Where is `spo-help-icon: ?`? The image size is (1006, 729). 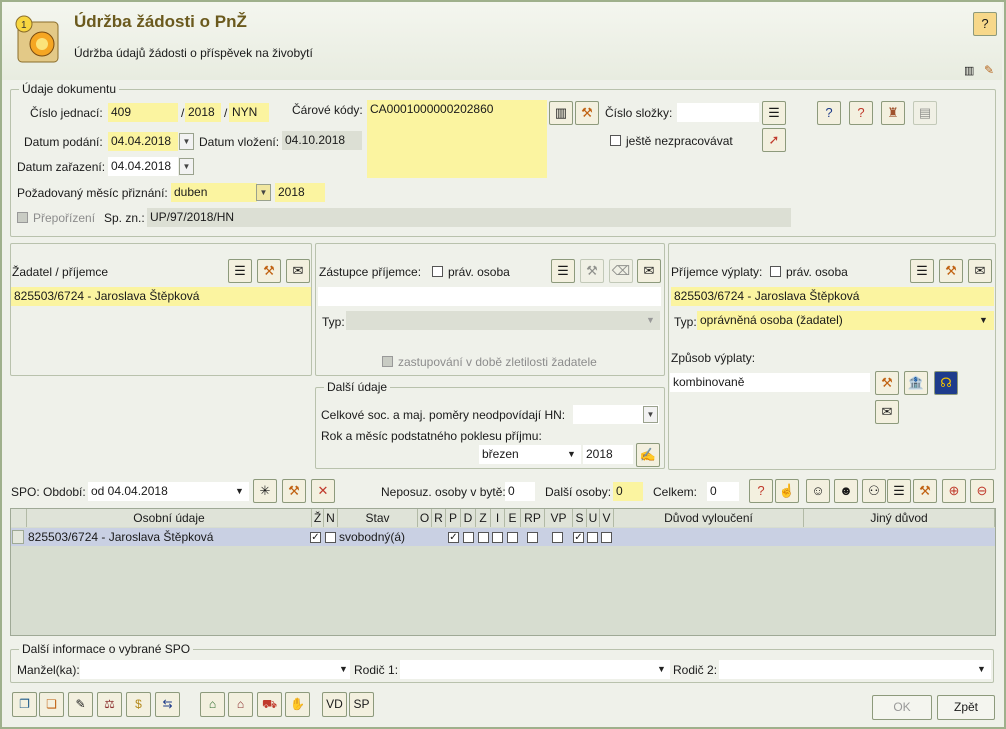 spo-help-icon: ? is located at coordinates (761, 491).